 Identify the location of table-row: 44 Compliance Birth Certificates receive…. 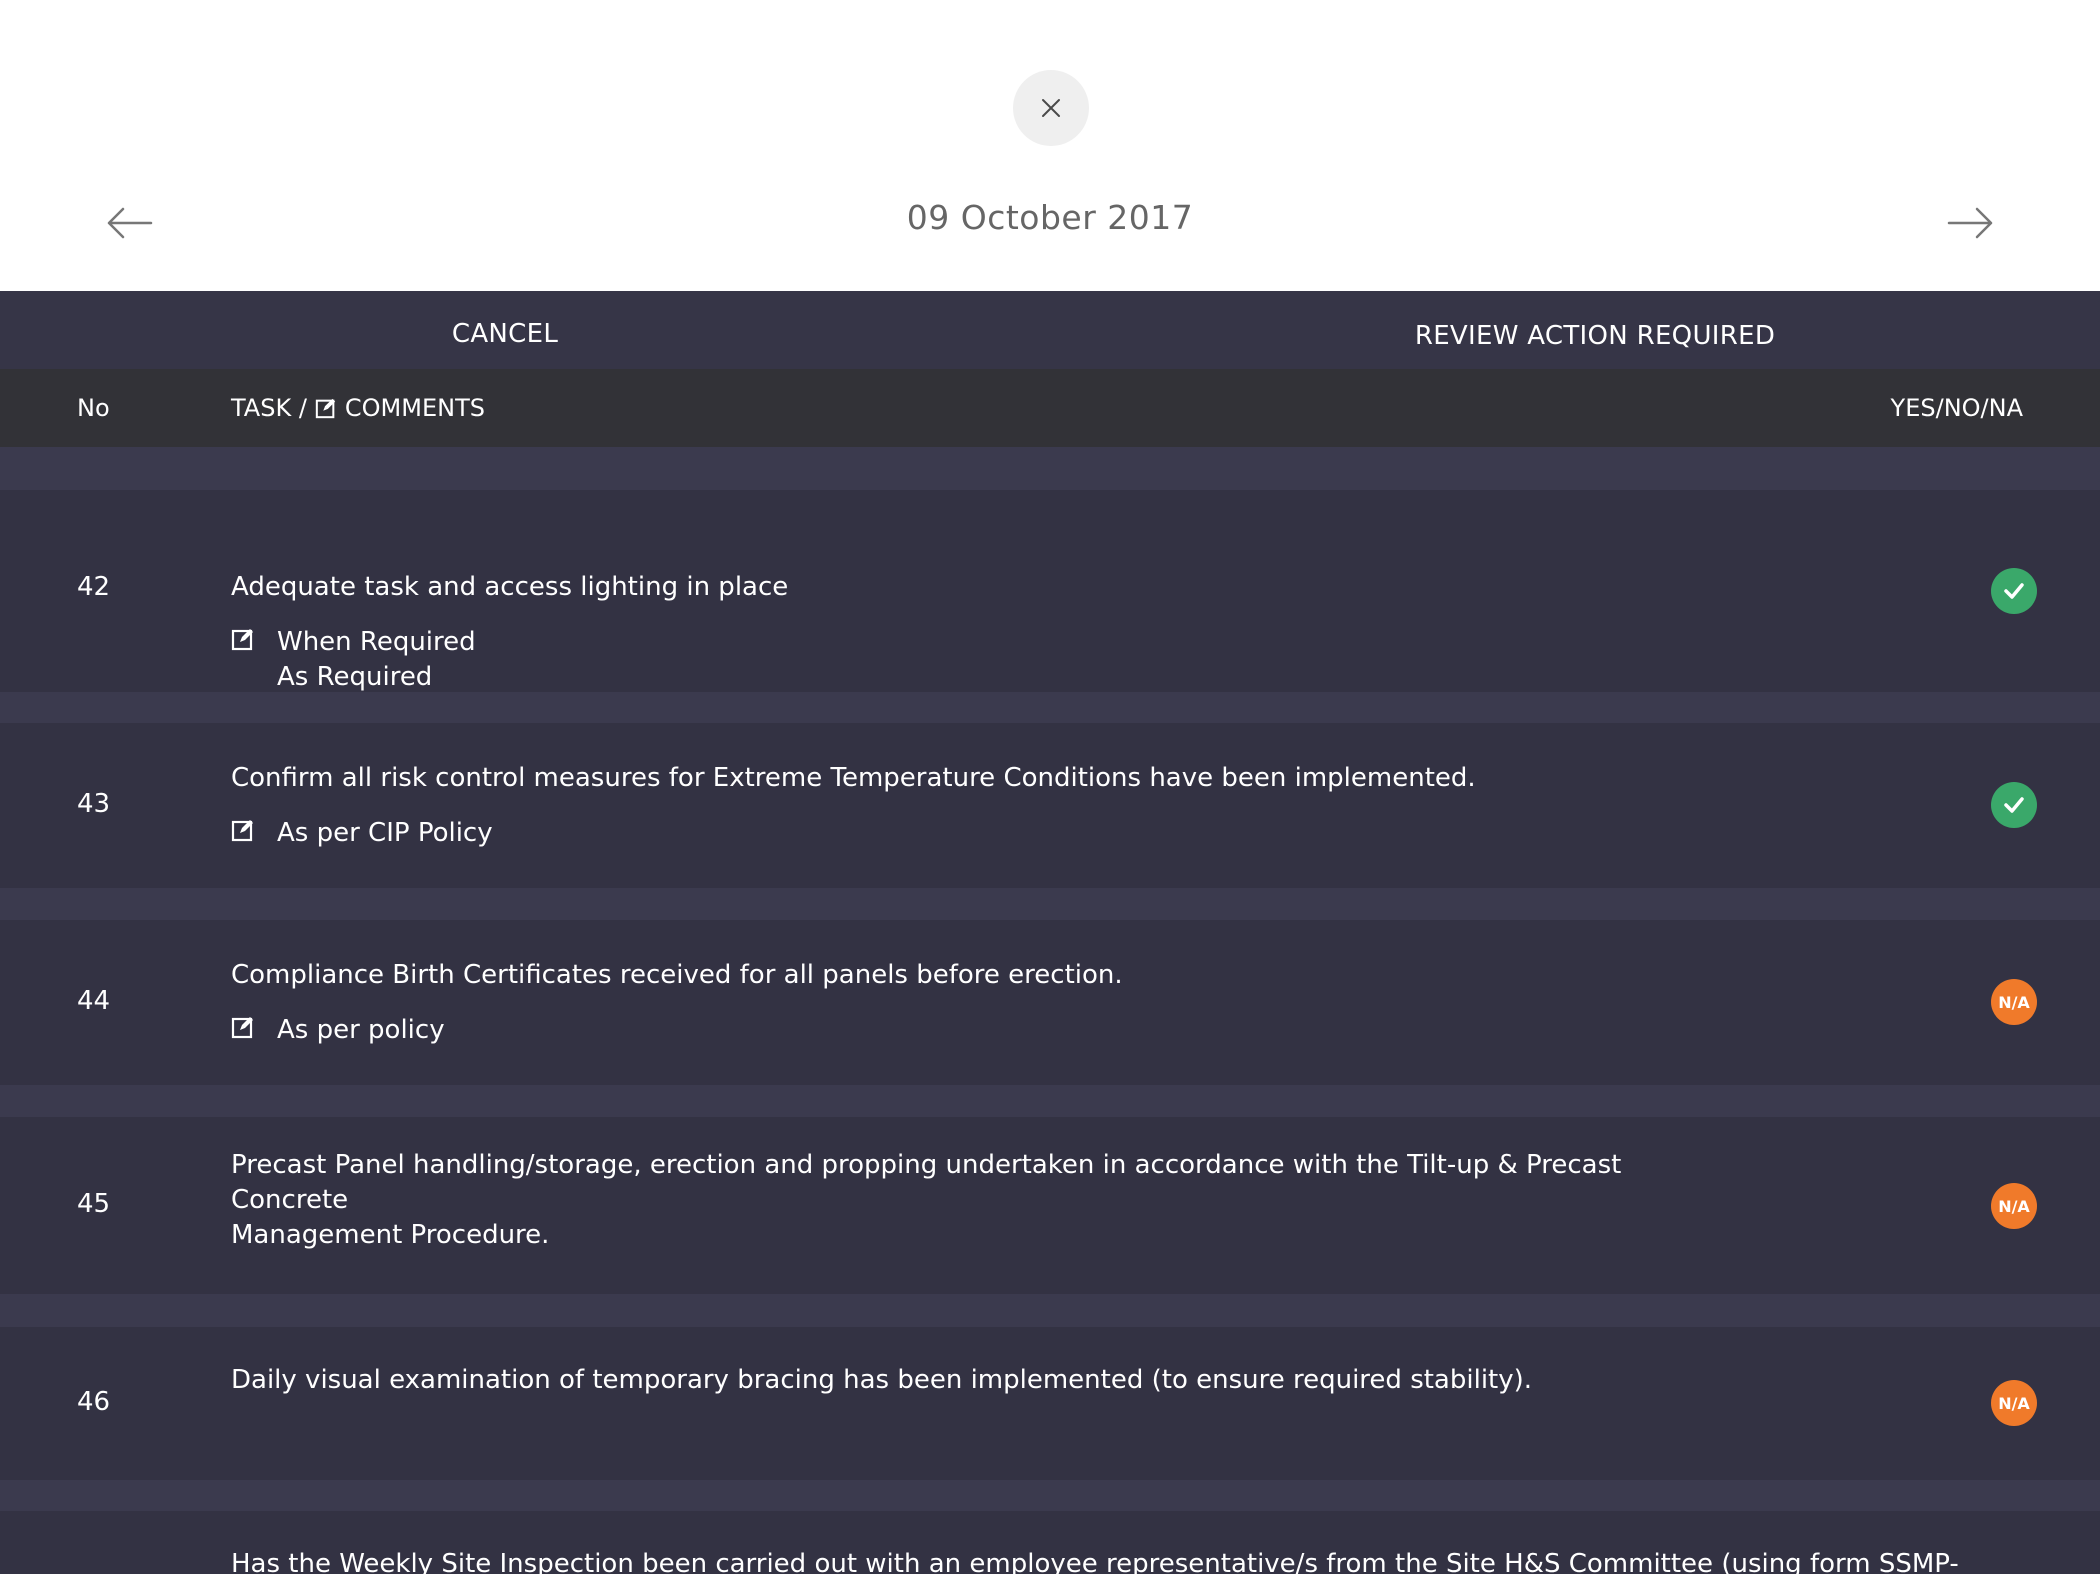
(1050, 1002).